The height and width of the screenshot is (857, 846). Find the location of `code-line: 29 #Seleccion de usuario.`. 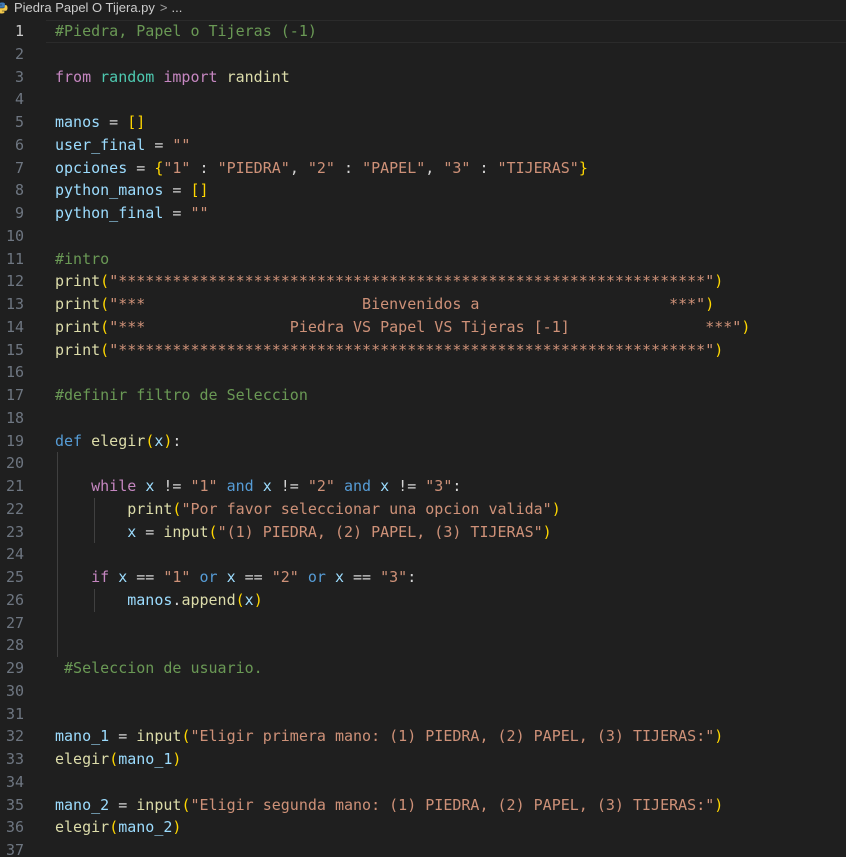

code-line: 29 #Seleccion de usuario. is located at coordinates (423, 668).